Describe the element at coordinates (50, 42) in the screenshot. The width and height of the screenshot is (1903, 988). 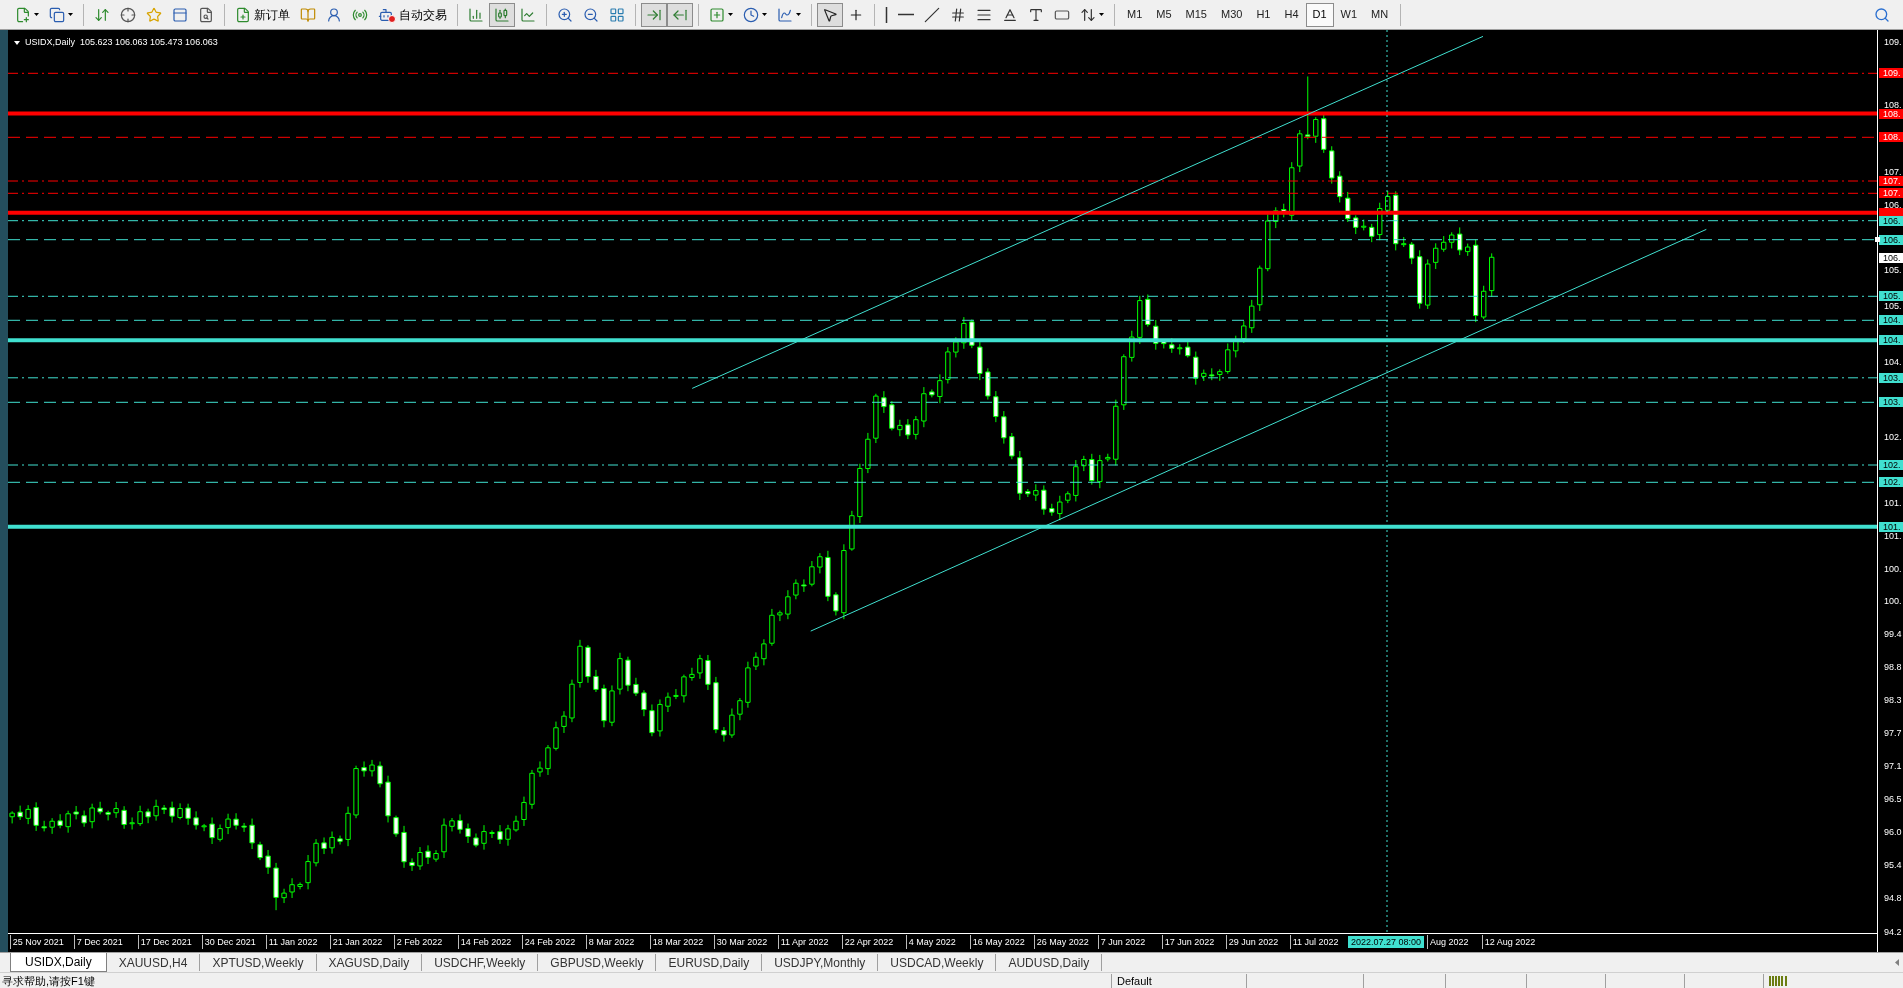
I see `chart-symbol: USIDX,Daily` at that location.